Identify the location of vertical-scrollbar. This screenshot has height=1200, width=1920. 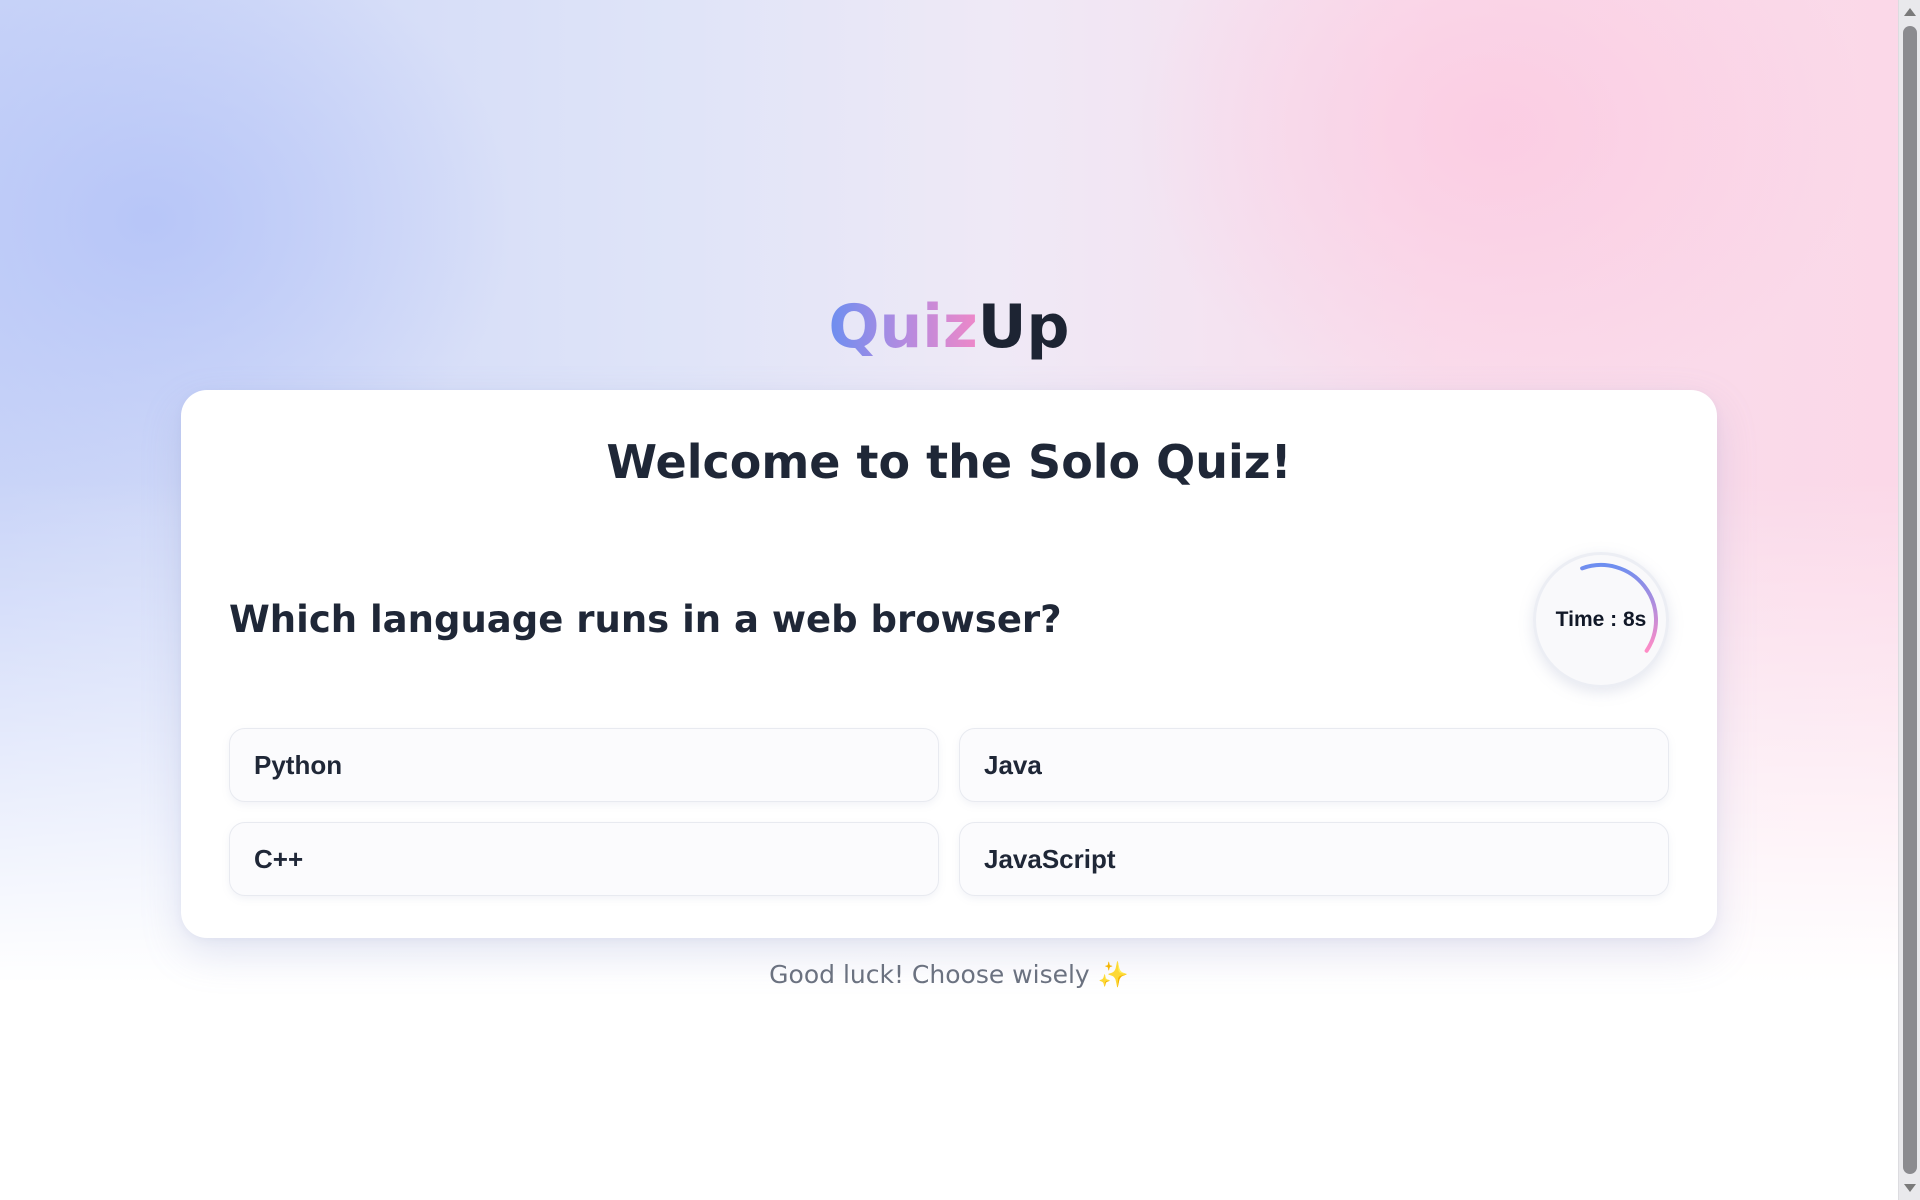
(1909, 600).